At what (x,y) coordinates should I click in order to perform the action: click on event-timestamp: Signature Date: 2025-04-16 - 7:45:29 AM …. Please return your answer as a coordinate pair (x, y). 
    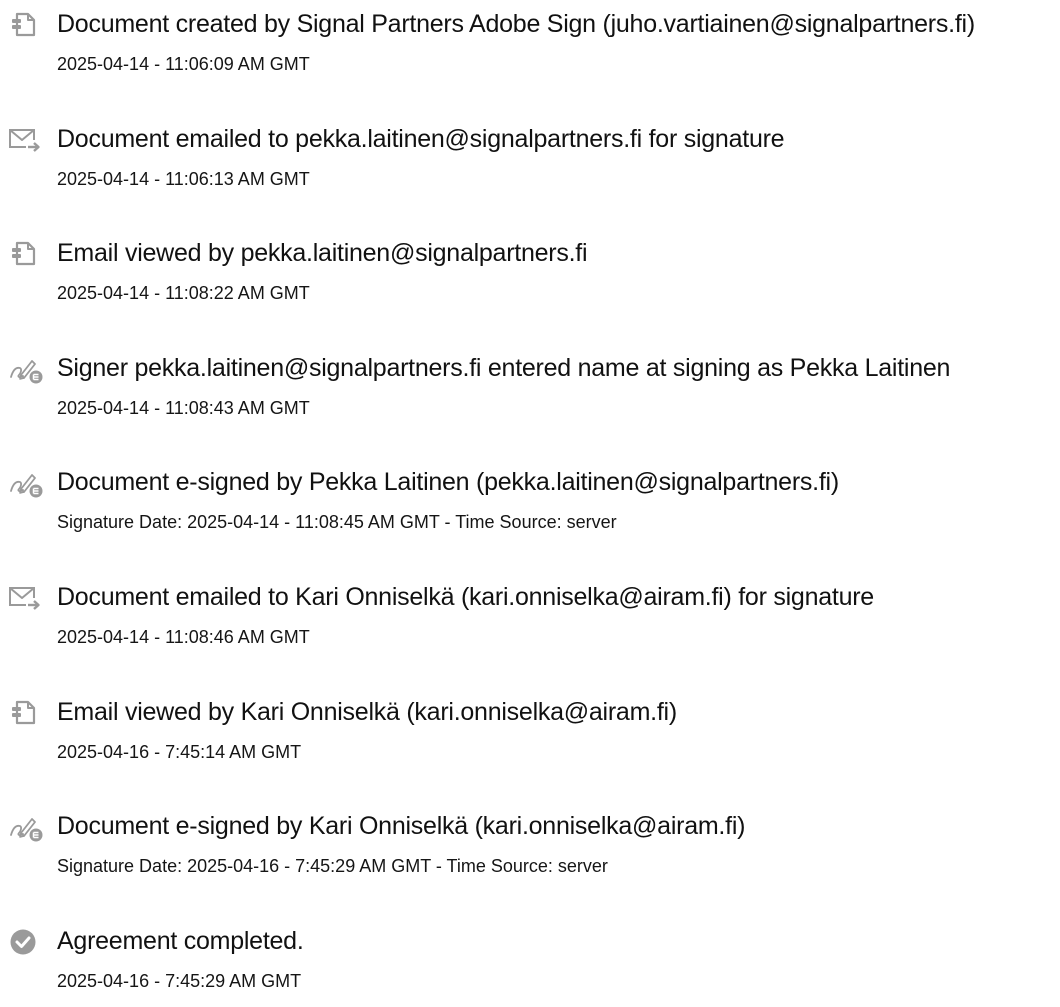
    Looking at the image, I should click on (332, 866).